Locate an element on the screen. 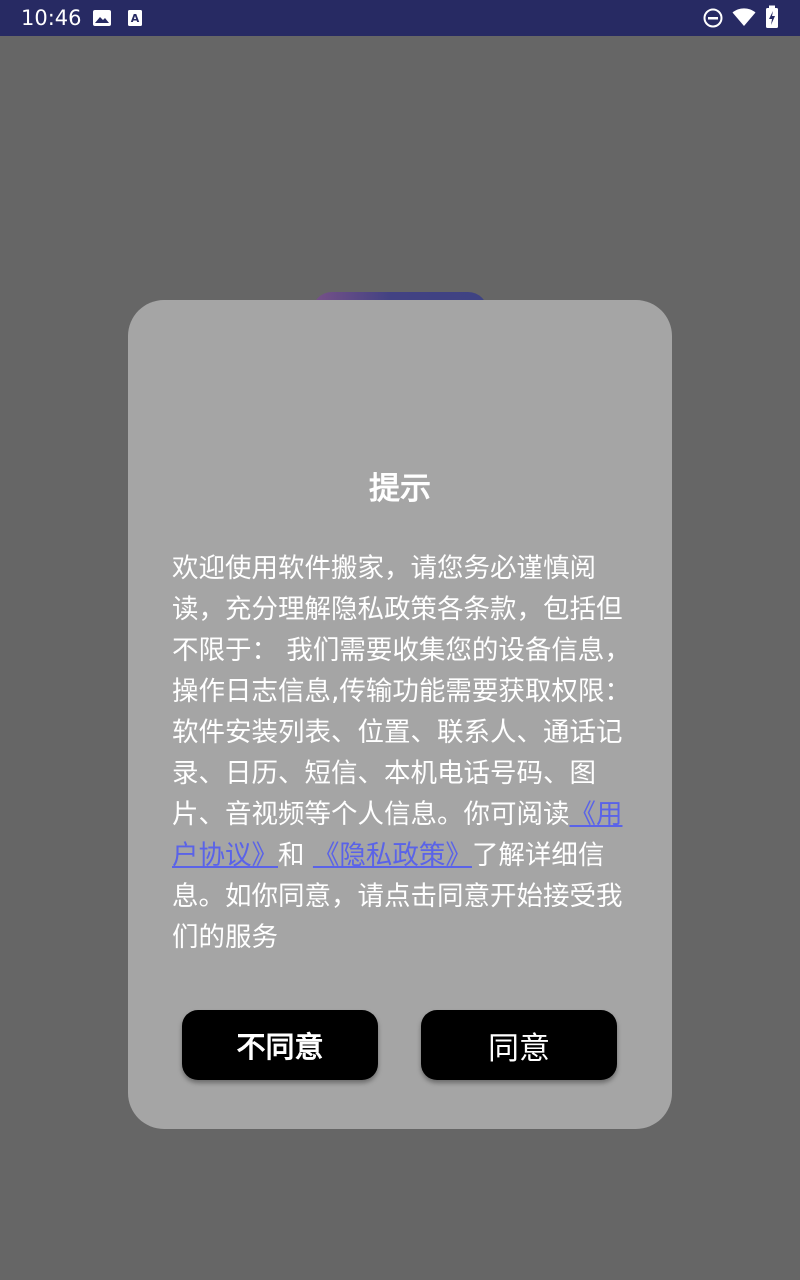  status-bar: 10:46 A is located at coordinates (400, 18).